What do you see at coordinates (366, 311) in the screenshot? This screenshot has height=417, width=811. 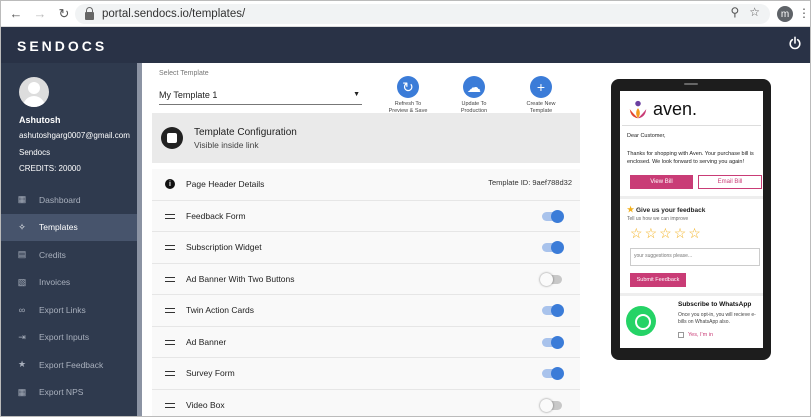 I see `section-row-twin-action-cards: Twin Action Cards` at bounding box center [366, 311].